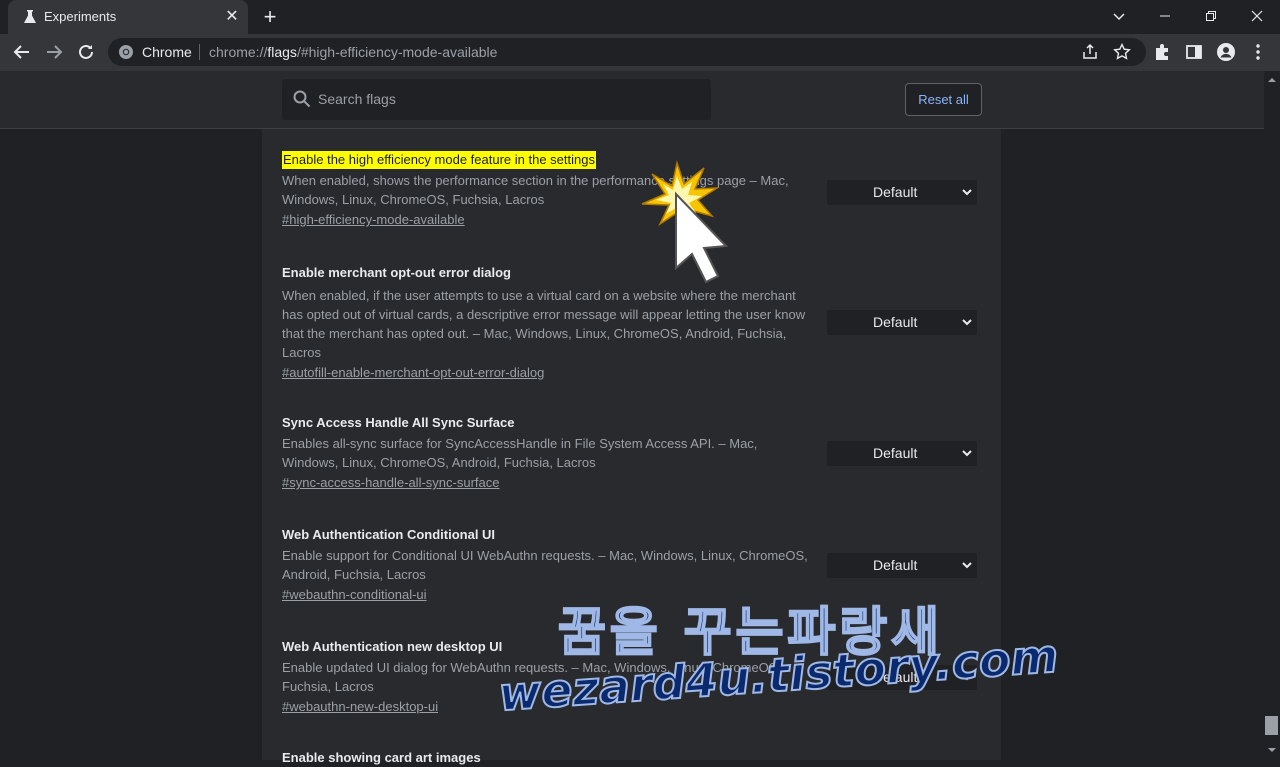 This screenshot has width=1280, height=767. Describe the element at coordinates (128, 17) in the screenshot. I see `tab-experiments: Experiments ✕` at that location.